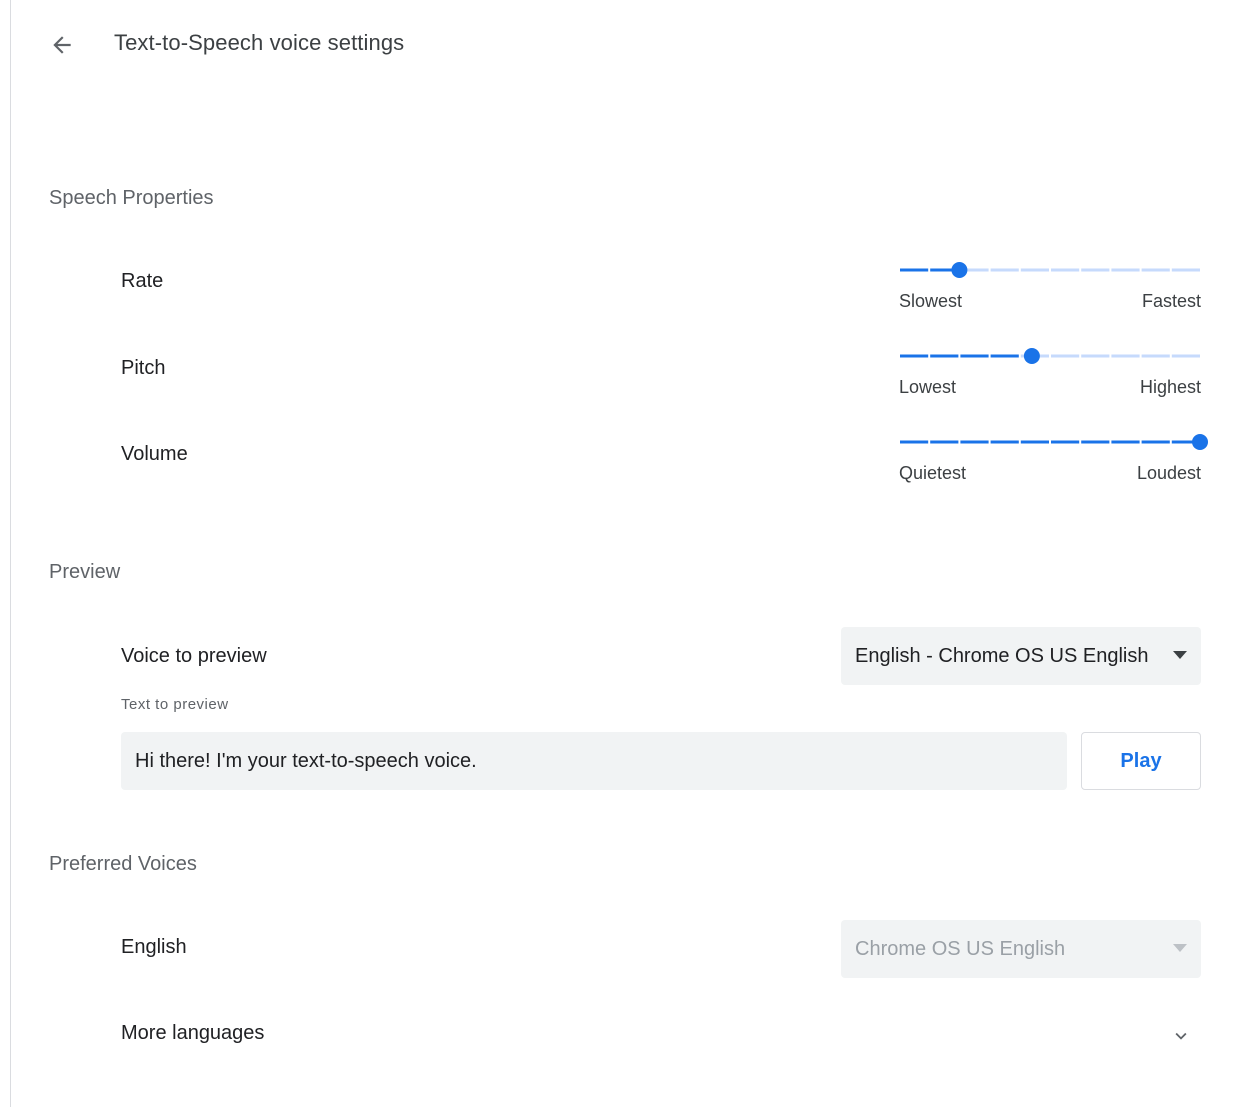  I want to click on volume-max-label: Loudest, so click(1168, 473).